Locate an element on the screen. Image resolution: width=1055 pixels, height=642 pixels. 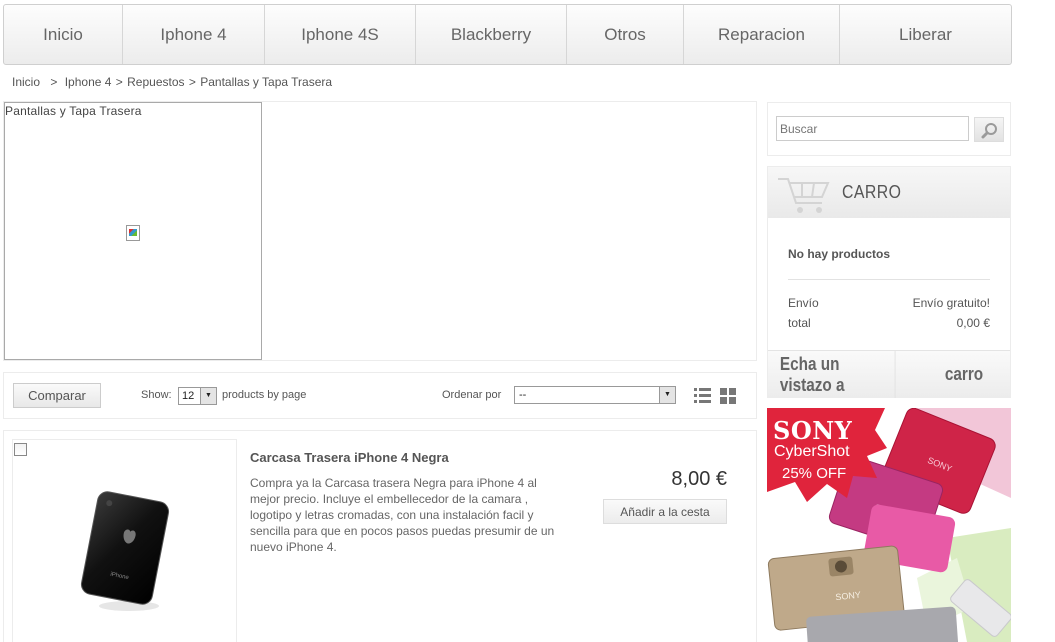
grid-view-icon is located at coordinates (728, 396).